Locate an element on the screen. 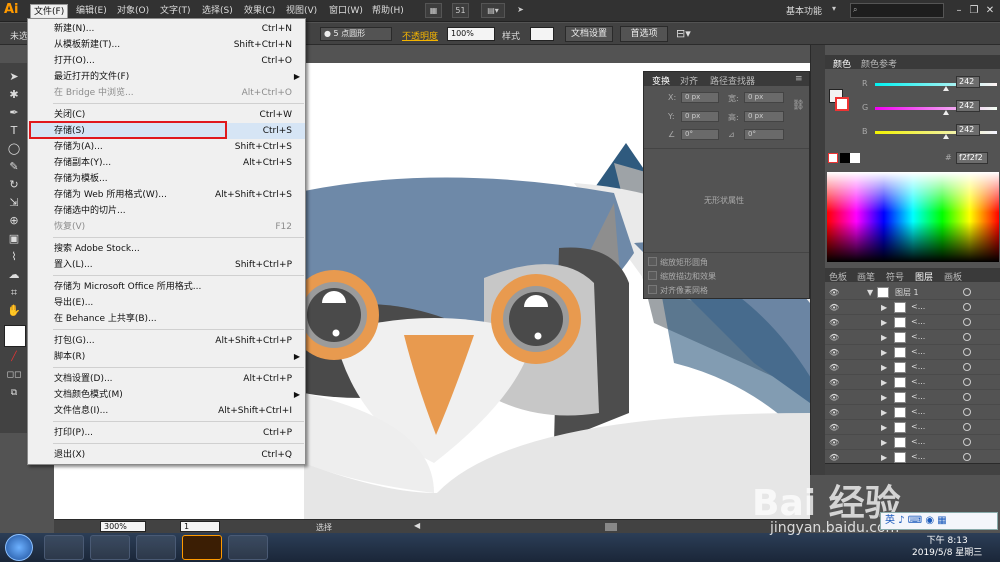  tab-layers: 图层 is located at coordinates (924, 276).